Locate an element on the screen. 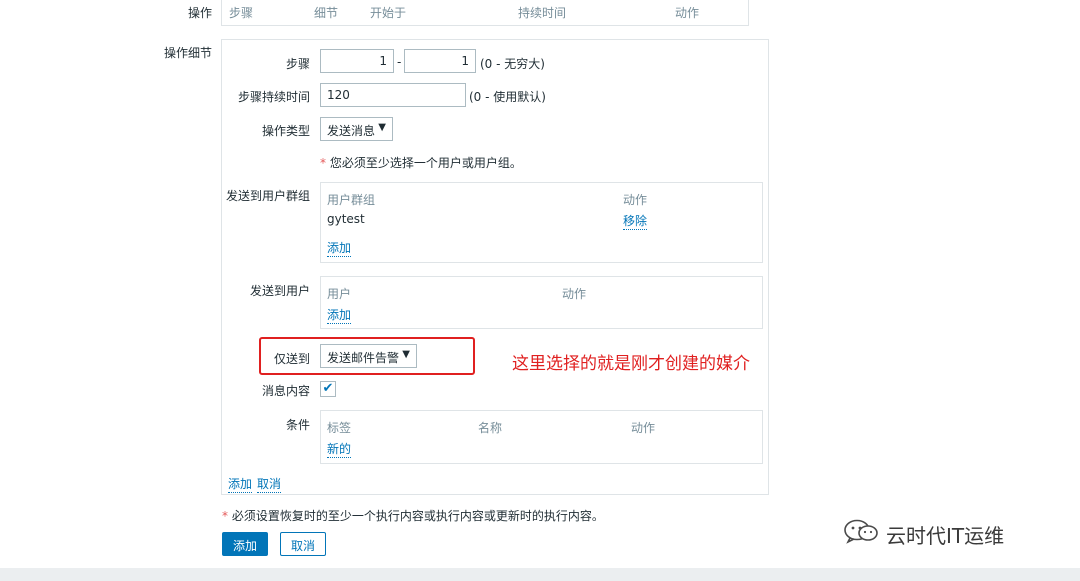 This screenshot has height=581, width=1080. cancel-button: 取消 is located at coordinates (303, 544).